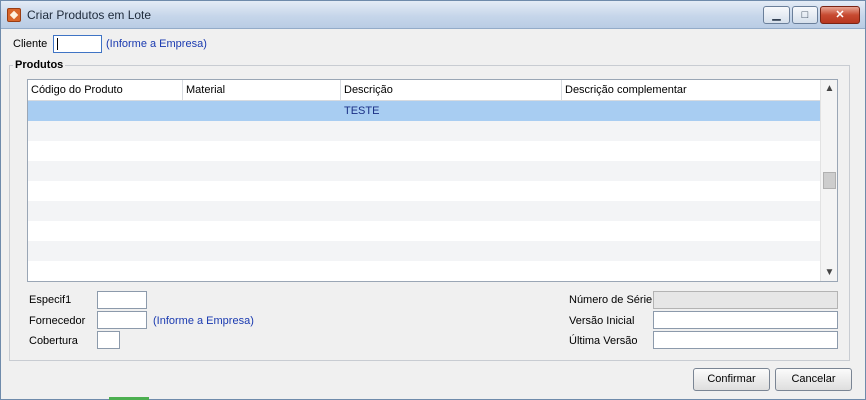 The image size is (866, 400). Describe the element at coordinates (731, 379) in the screenshot. I see `confirmar-button: Confirmar` at that location.